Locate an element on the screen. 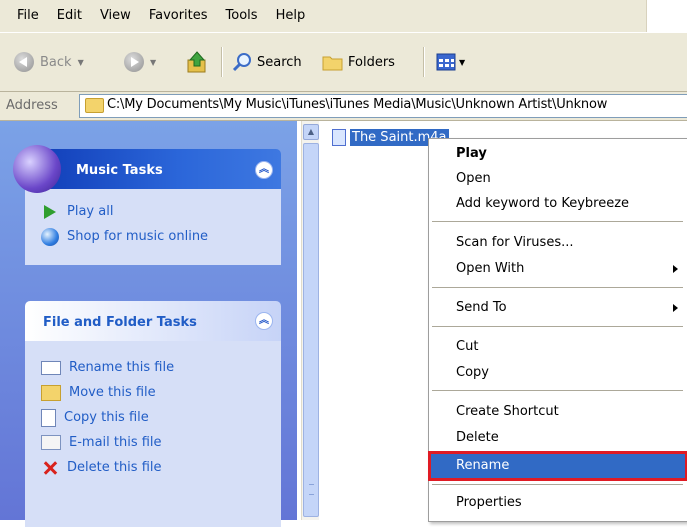  back-dropdown-icon: ▼ is located at coordinates (81, 62).